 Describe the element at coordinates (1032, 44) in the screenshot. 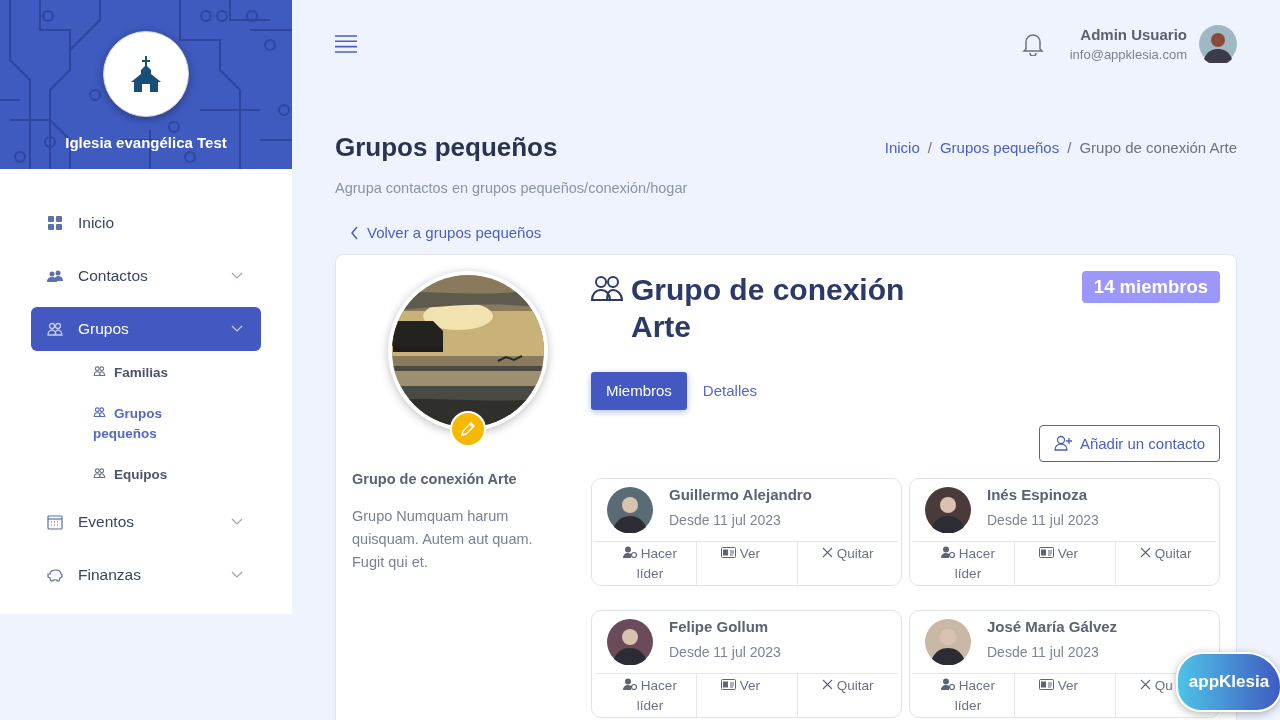

I see `bell-icon` at that location.